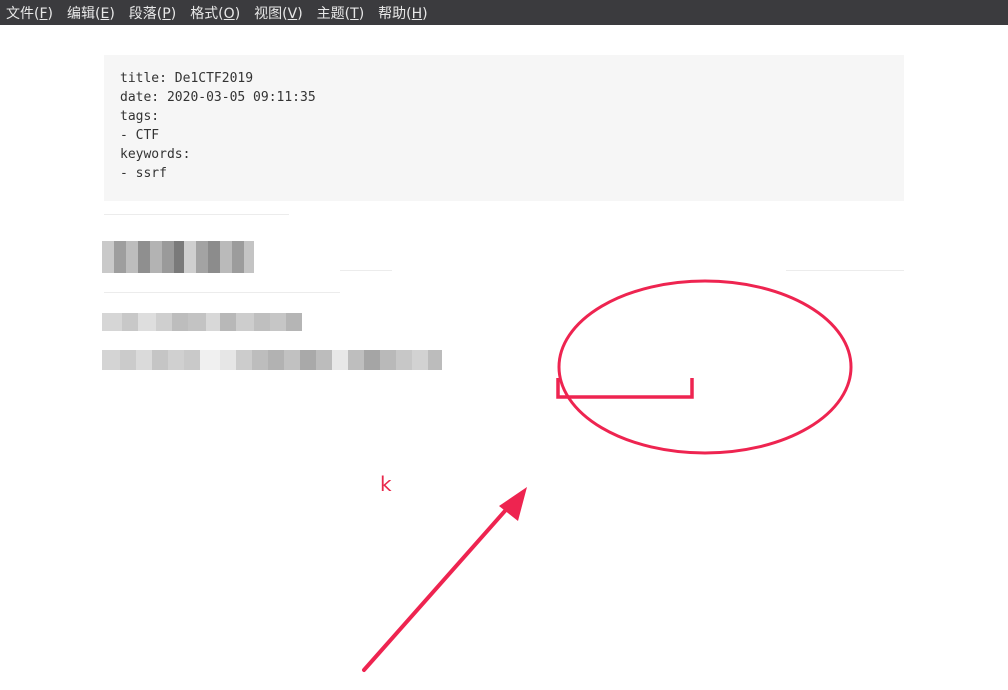  What do you see at coordinates (140, 135) in the screenshot?
I see `front-matter-line-tag-item: - CTF` at bounding box center [140, 135].